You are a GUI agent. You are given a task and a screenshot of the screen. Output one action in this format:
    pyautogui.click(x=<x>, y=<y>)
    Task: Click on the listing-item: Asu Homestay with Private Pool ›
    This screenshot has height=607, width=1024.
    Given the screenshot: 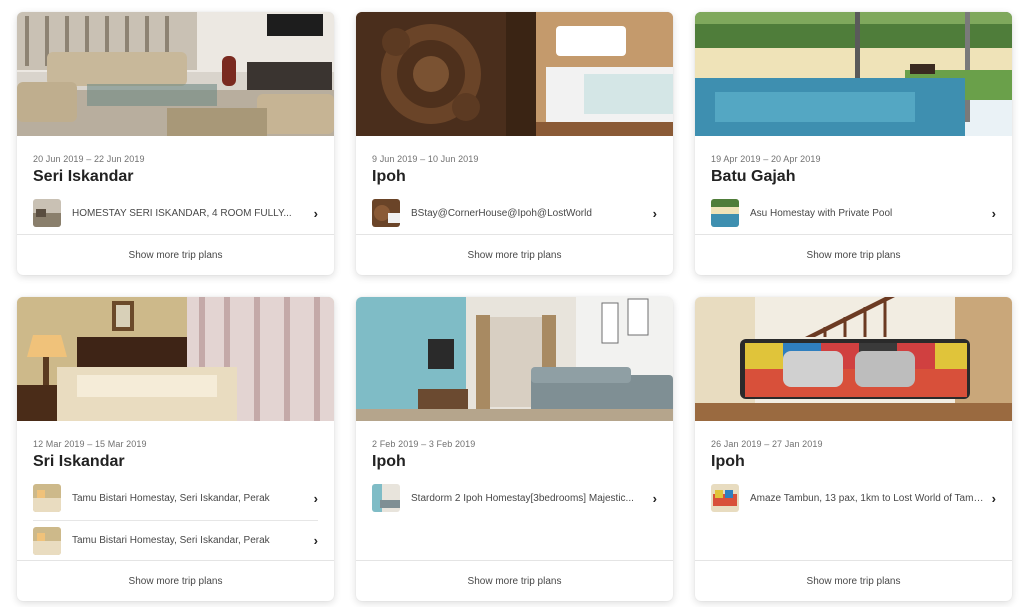 What is the action you would take?
    pyautogui.click(x=853, y=213)
    